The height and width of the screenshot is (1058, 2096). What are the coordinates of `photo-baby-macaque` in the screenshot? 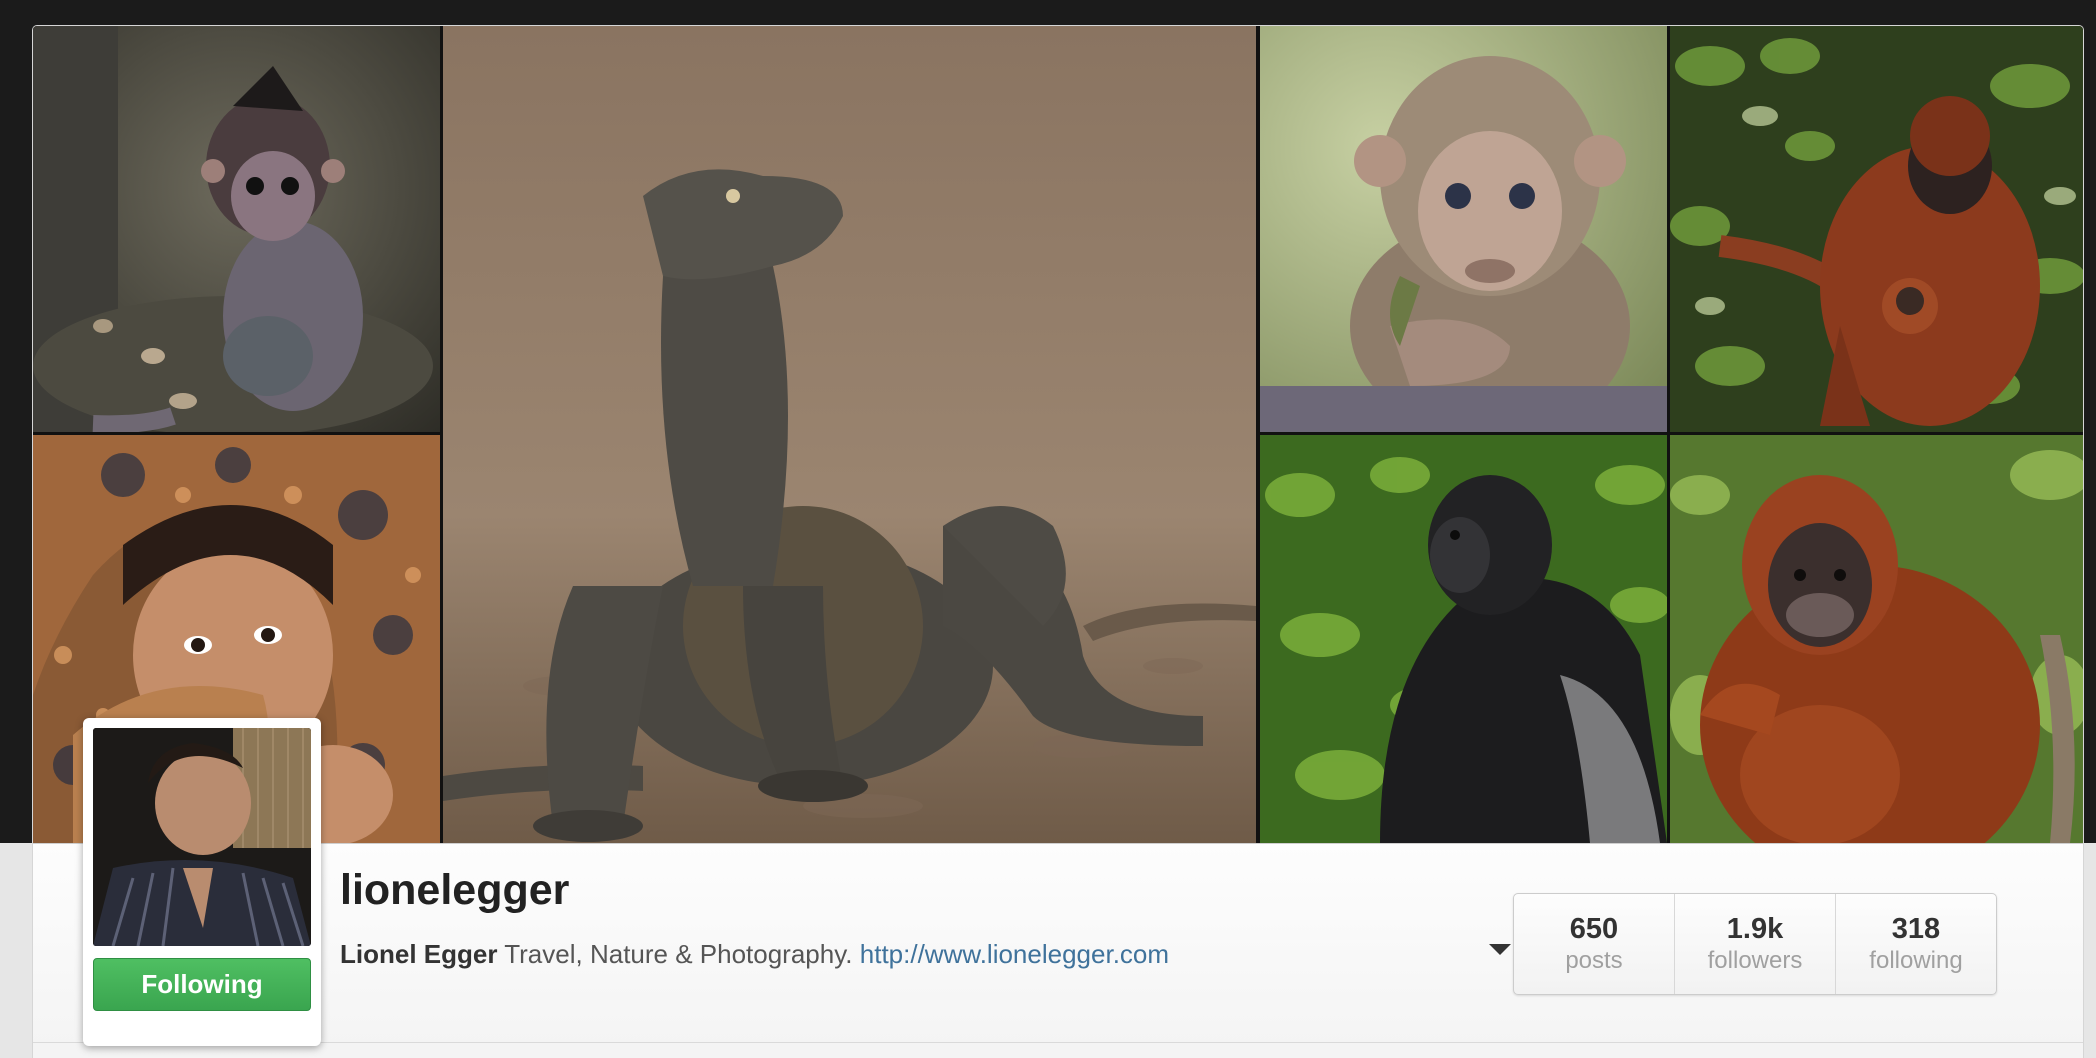 It's located at (236, 229).